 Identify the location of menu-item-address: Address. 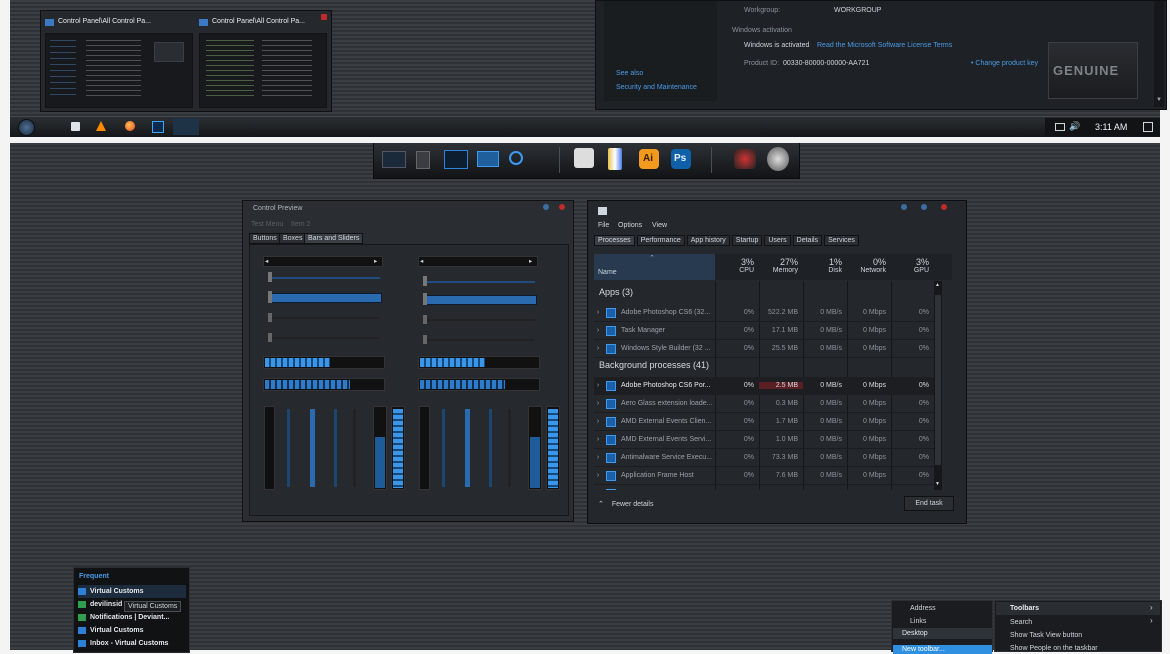
(923, 608).